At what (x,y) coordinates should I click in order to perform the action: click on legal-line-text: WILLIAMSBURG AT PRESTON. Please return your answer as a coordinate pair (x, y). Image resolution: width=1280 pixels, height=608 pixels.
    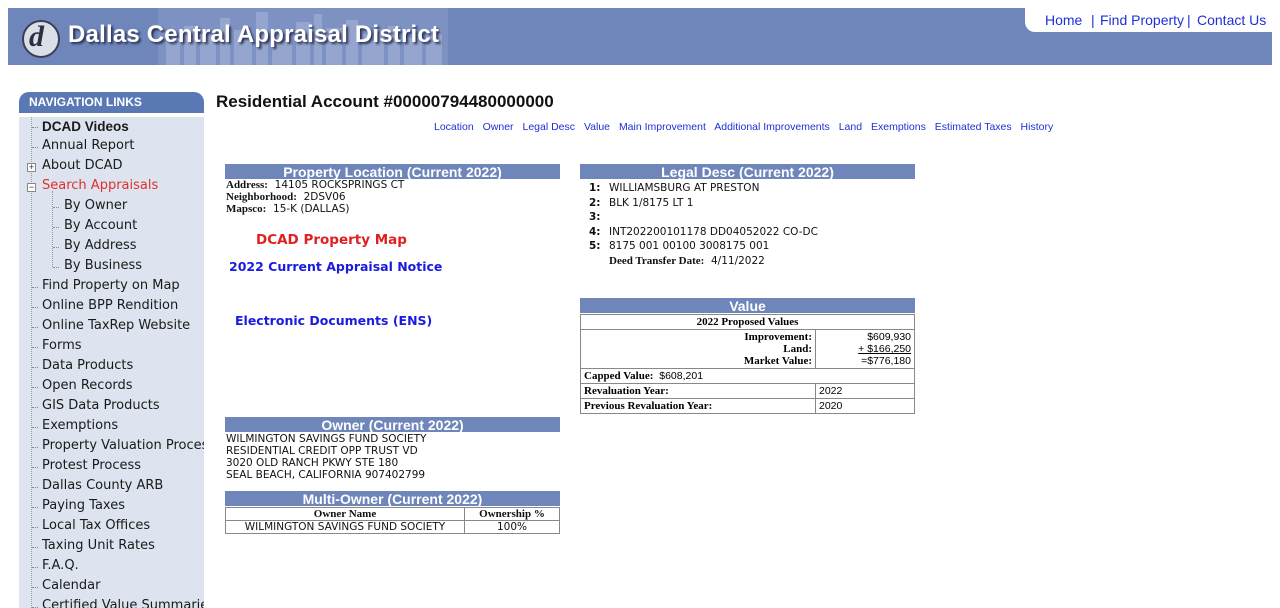
    Looking at the image, I should click on (684, 188).